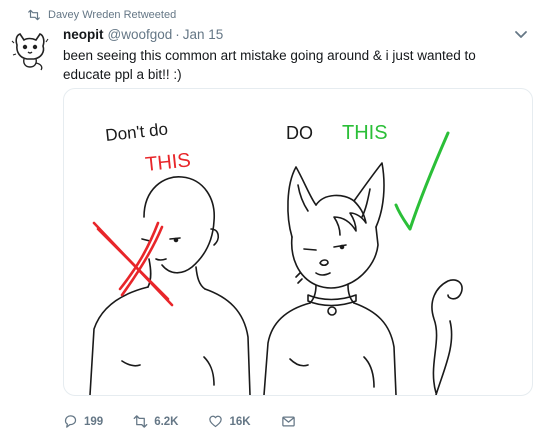 The height and width of the screenshot is (444, 540). I want to click on direct-message-button, so click(291, 421).